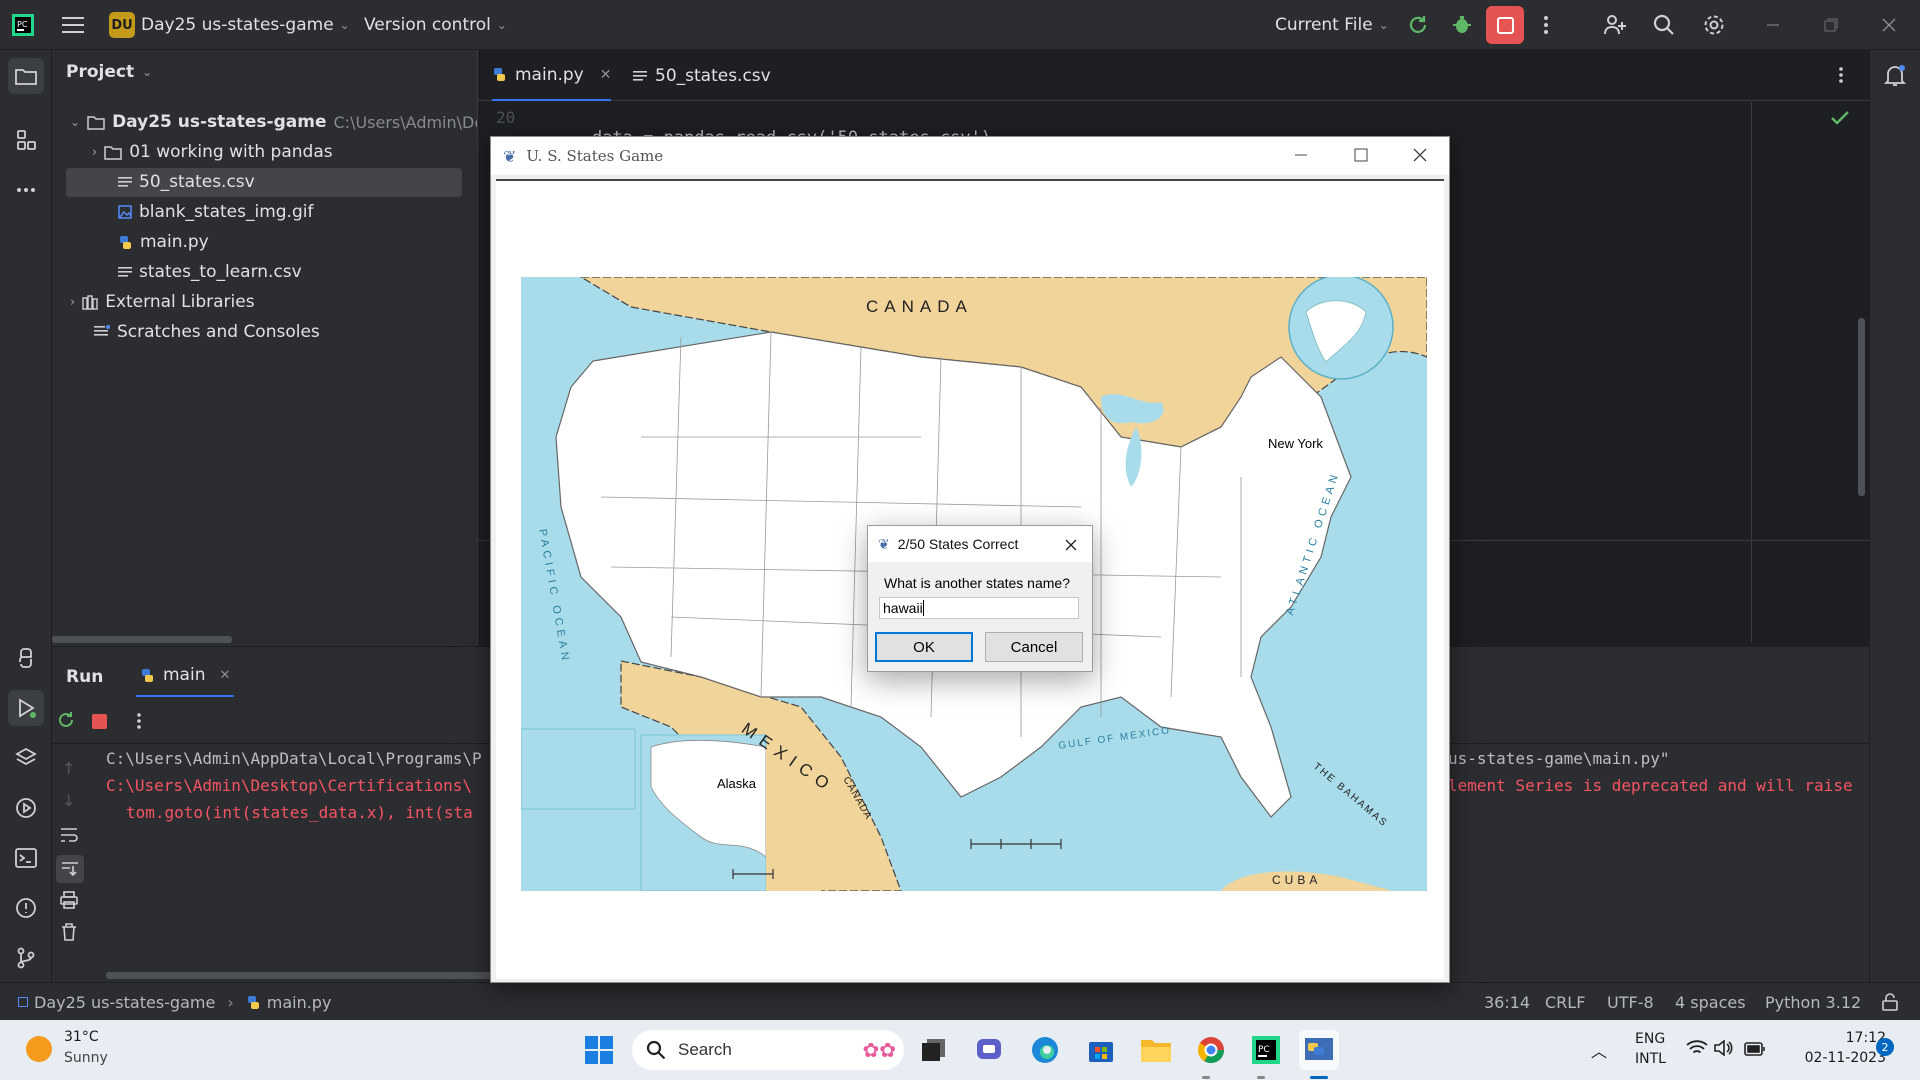  What do you see at coordinates (1755, 1050) in the screenshot?
I see `battery-icon` at bounding box center [1755, 1050].